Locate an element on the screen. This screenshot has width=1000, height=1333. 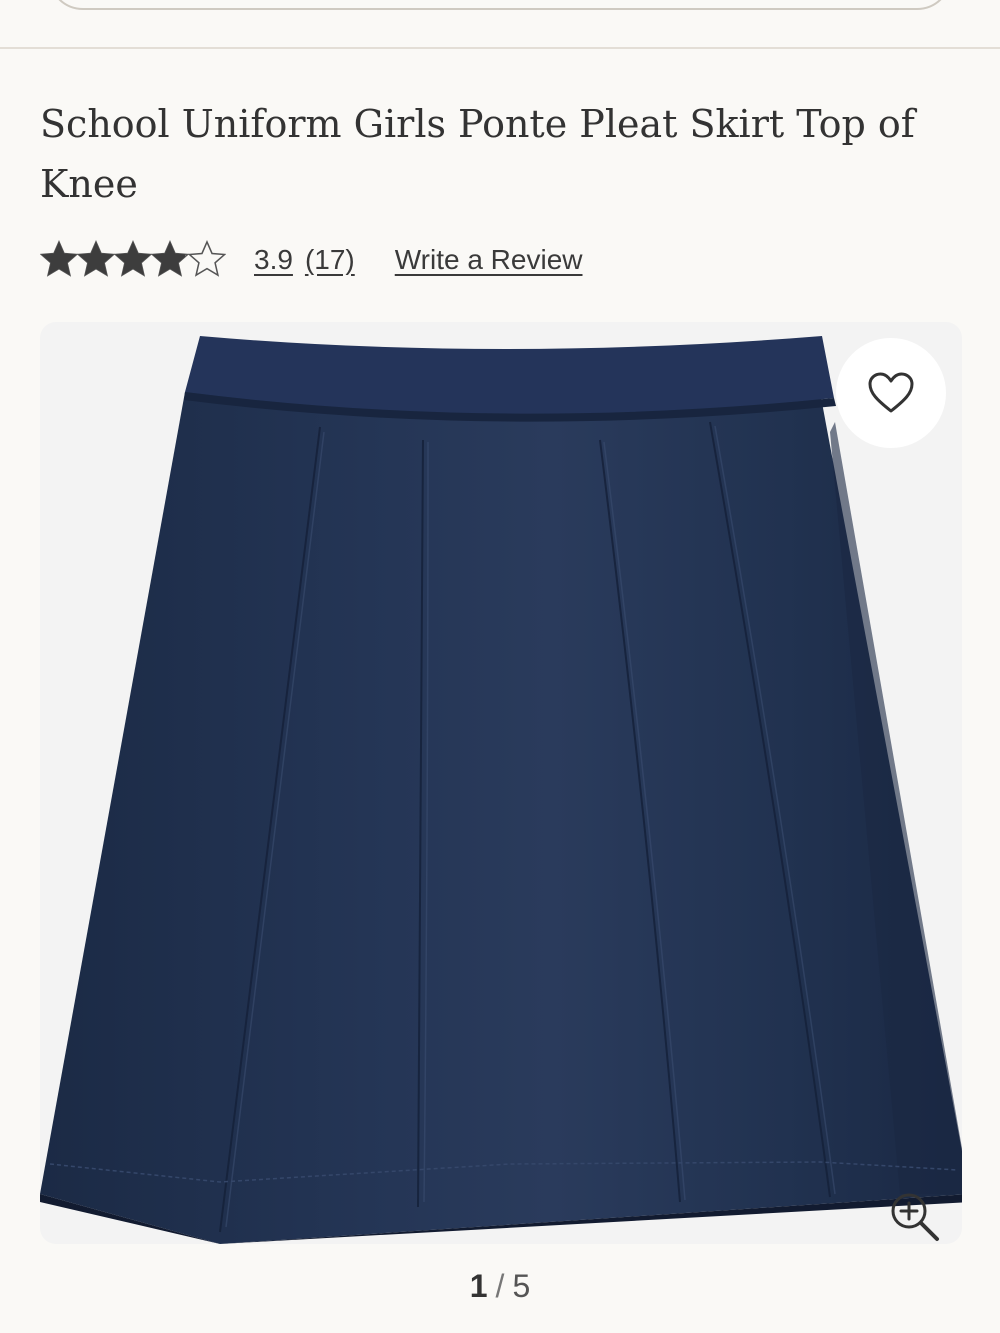
rating-row: 3.9 (17) Write a Review is located at coordinates (311, 260).